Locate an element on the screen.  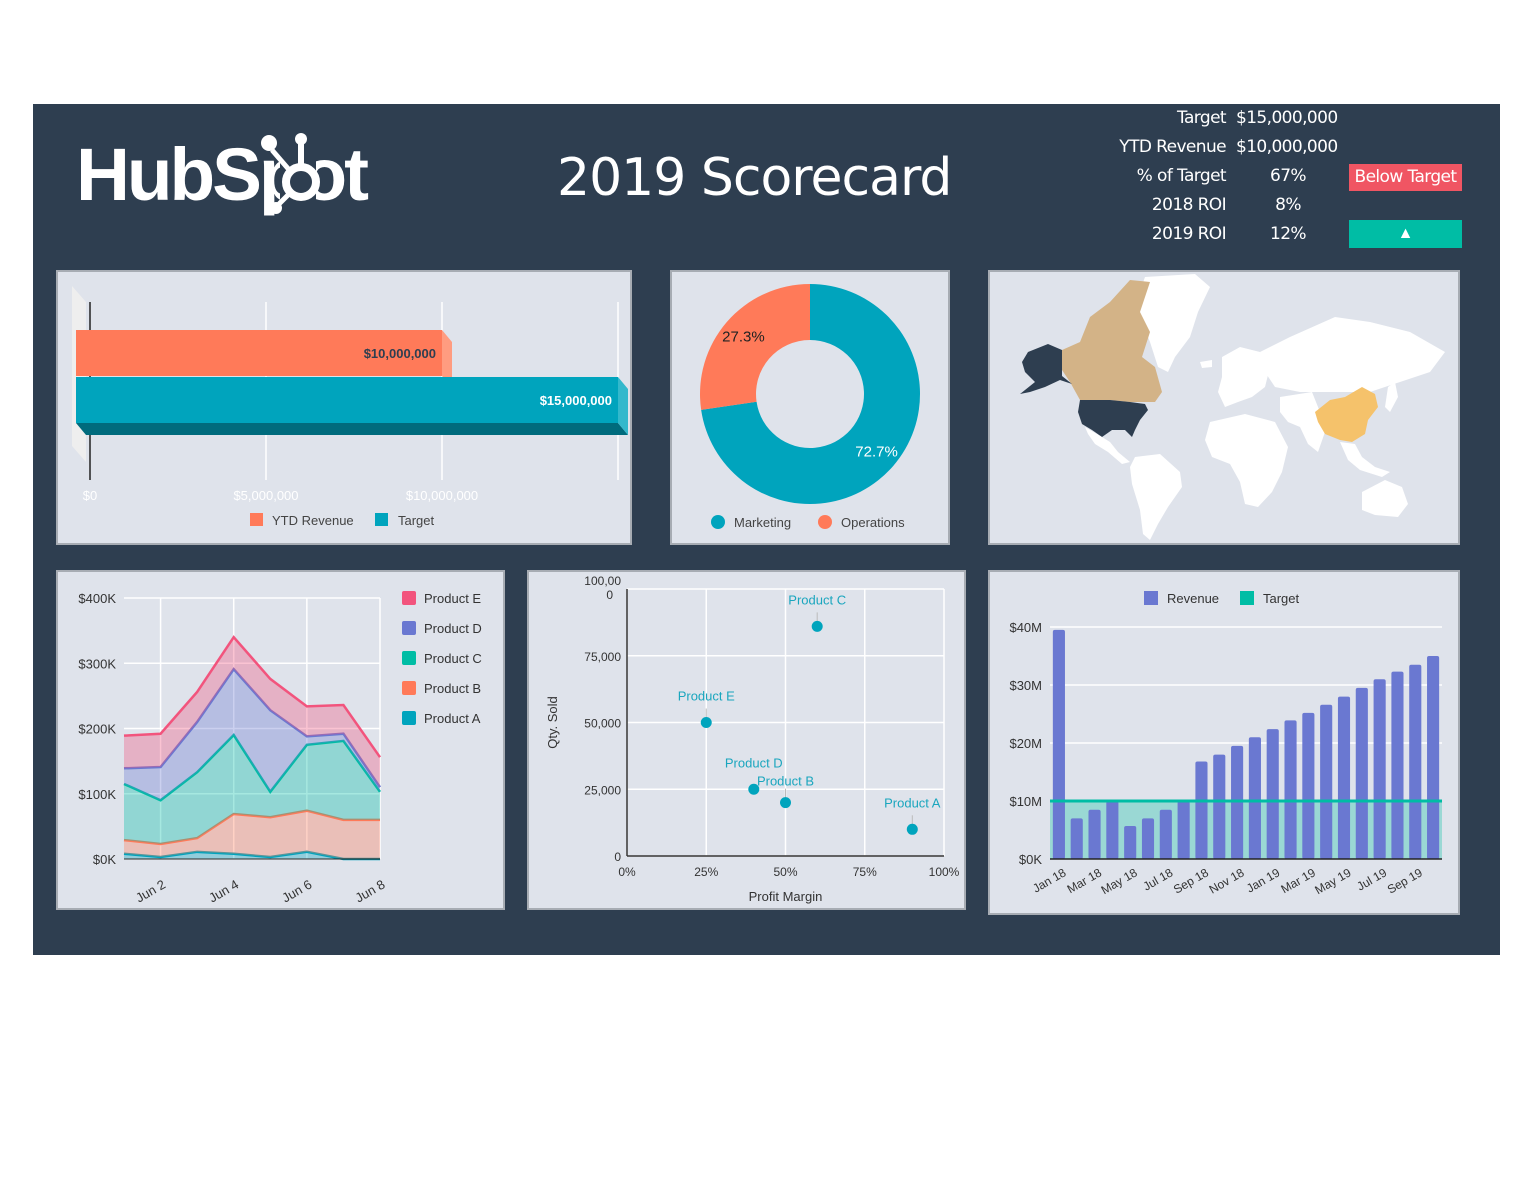
hubspot-logo: HubSpot is located at coordinates (223, 174).